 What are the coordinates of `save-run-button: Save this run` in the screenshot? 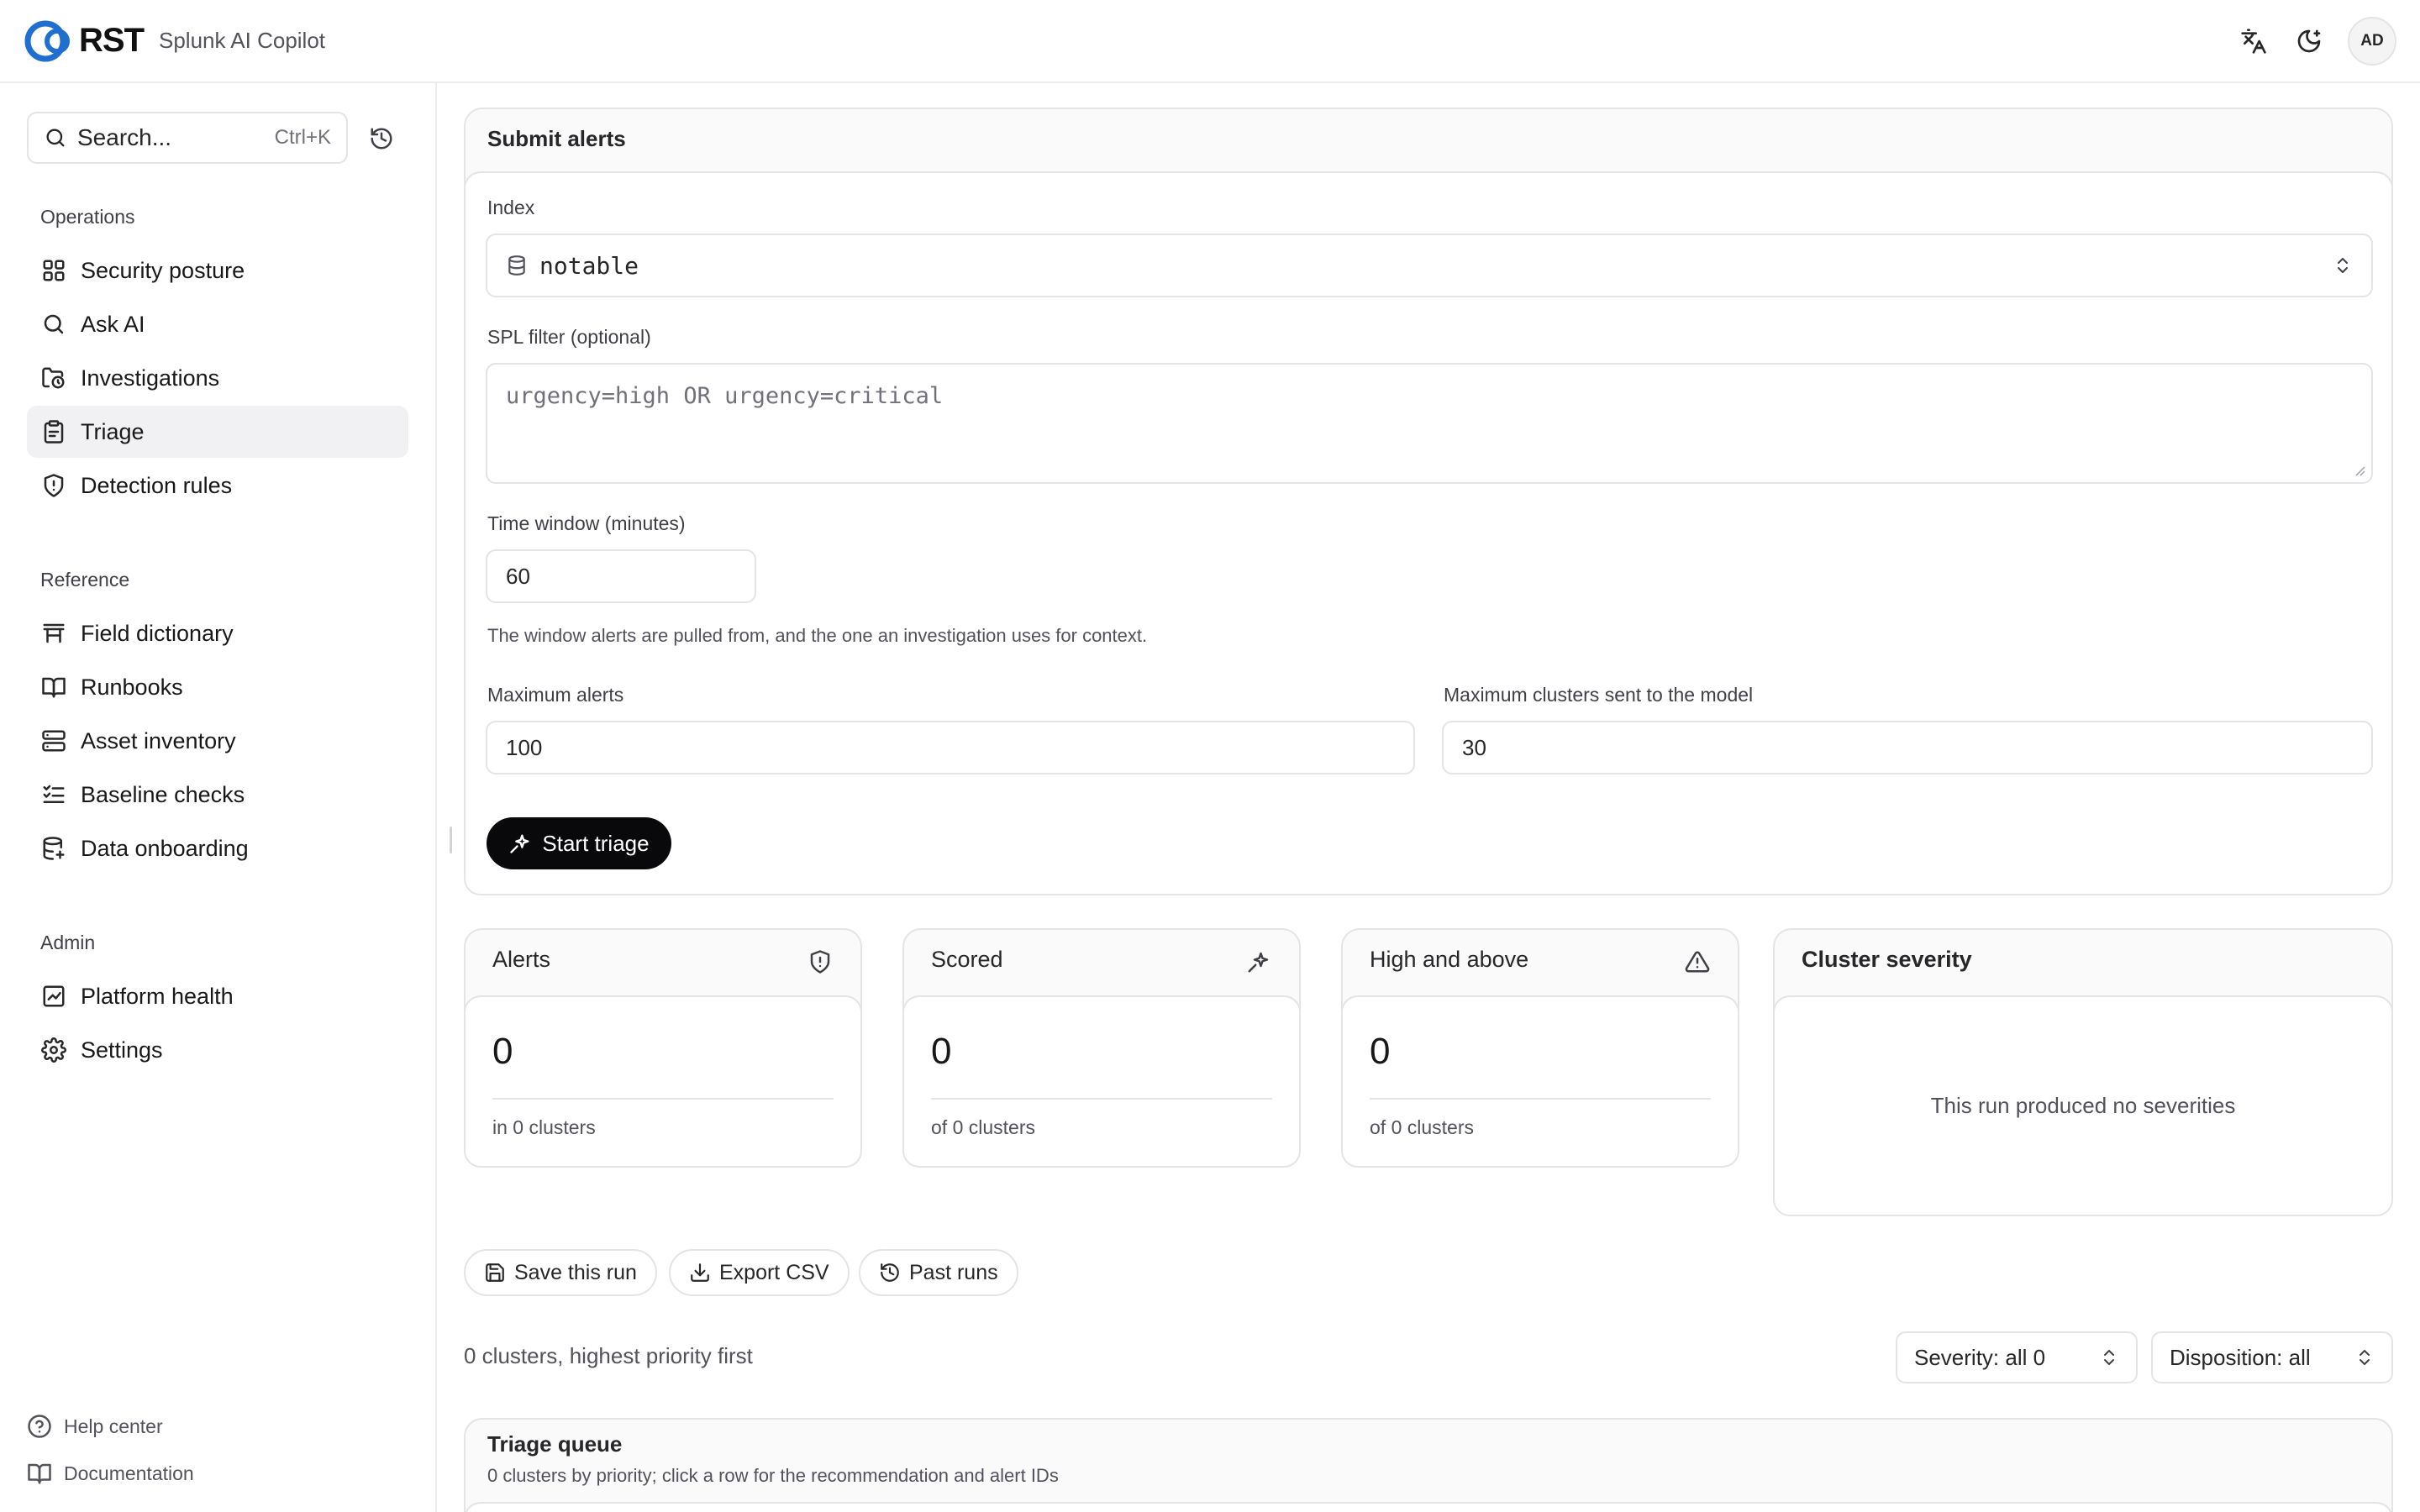 It's located at (560, 1272).